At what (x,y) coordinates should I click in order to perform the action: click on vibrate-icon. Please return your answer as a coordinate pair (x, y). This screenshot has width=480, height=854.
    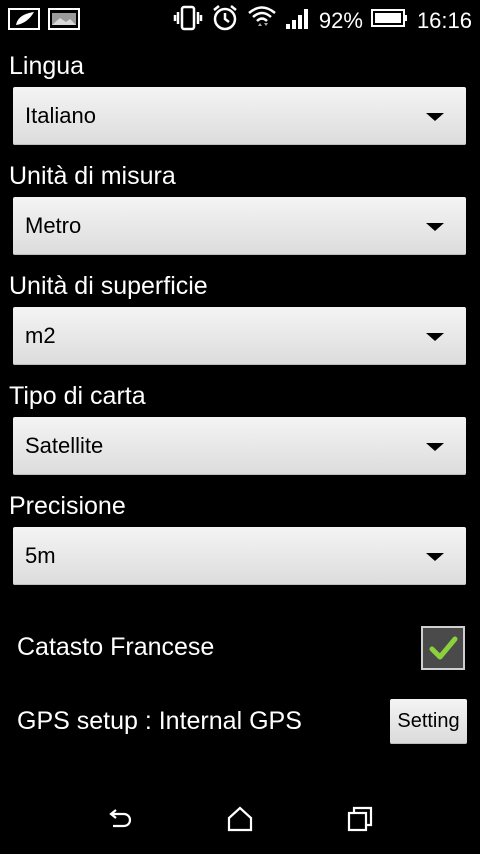
    Looking at the image, I should click on (188, 20).